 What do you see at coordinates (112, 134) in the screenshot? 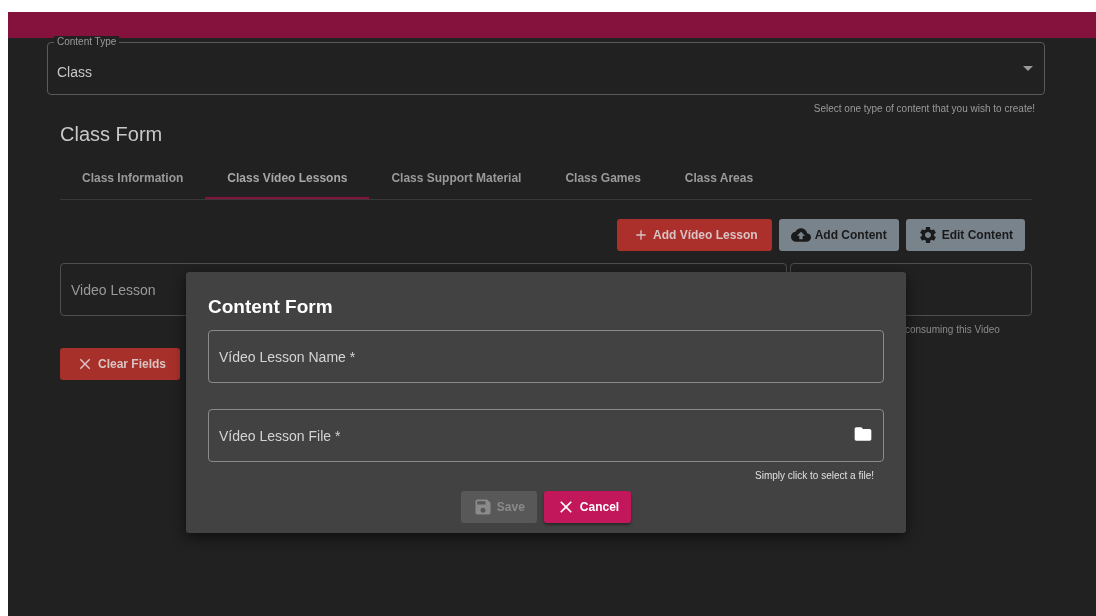
I see `form-title: Class Form` at bounding box center [112, 134].